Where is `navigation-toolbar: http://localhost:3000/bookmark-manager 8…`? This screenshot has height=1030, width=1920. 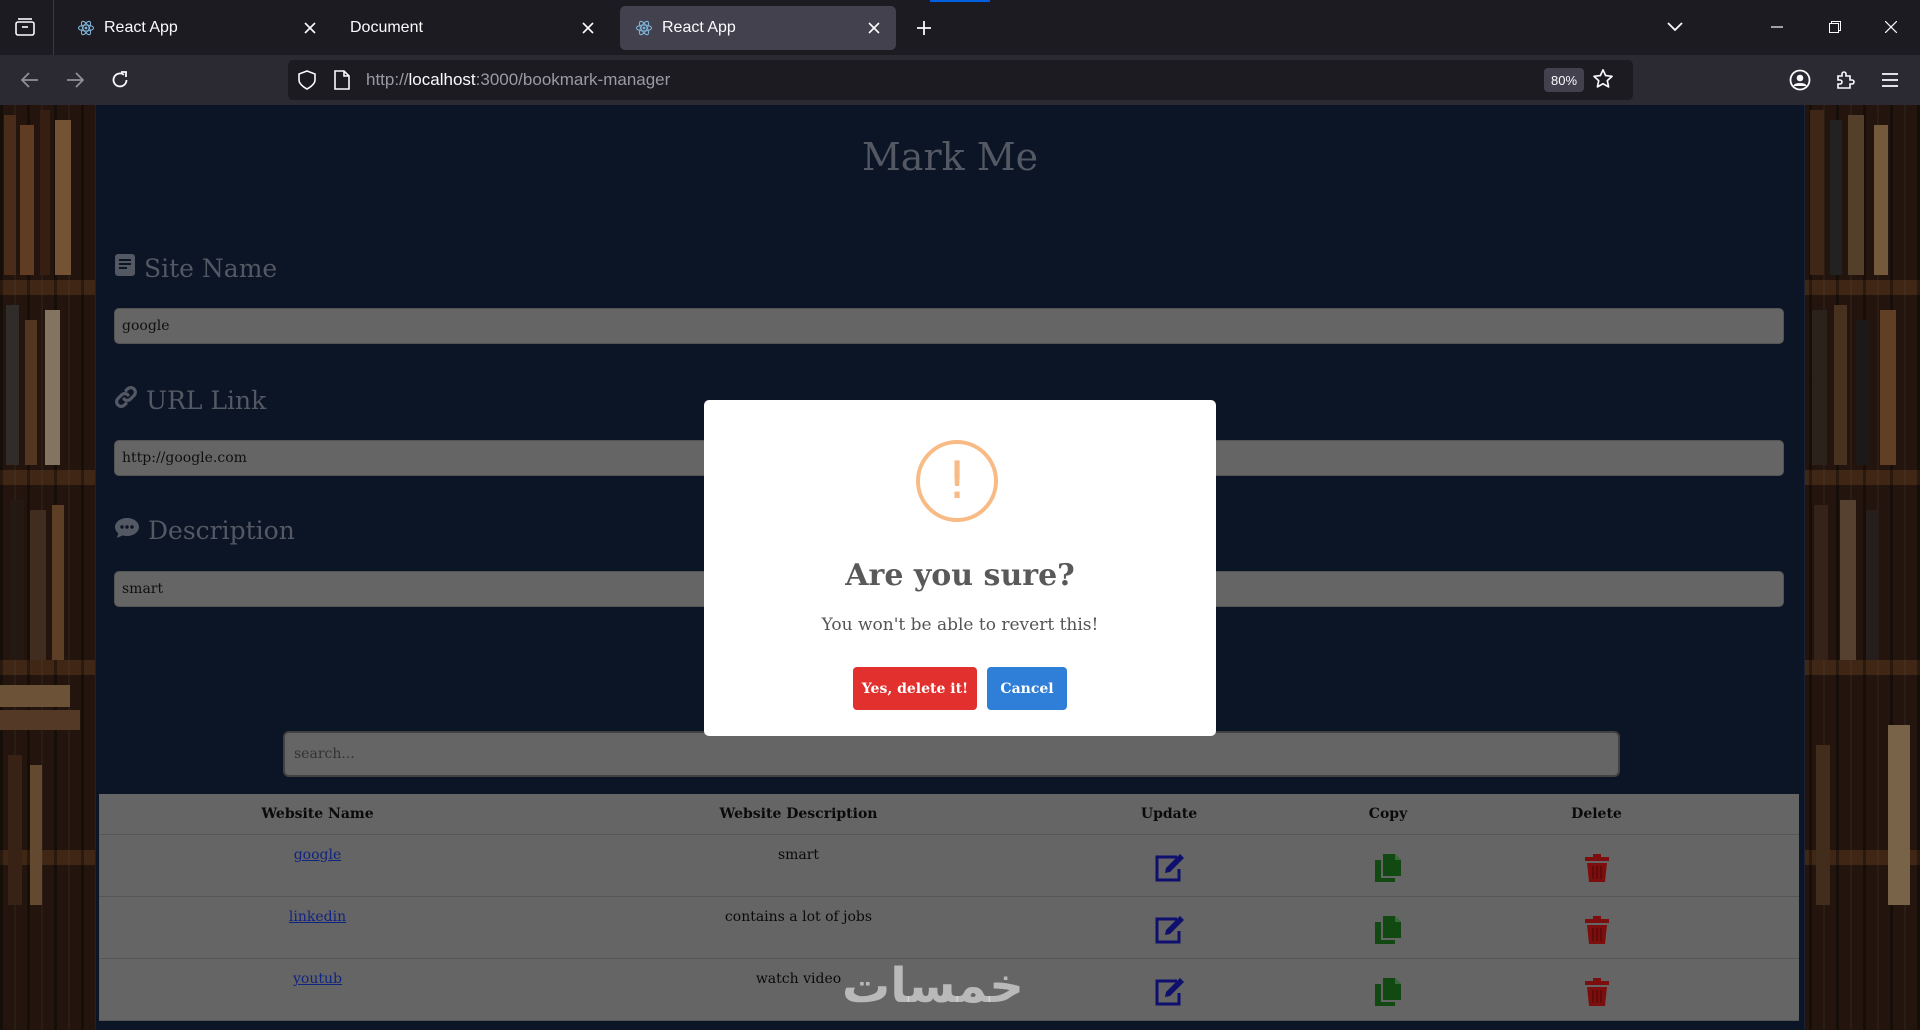 navigation-toolbar: http://localhost:3000/bookmark-manager 8… is located at coordinates (960, 80).